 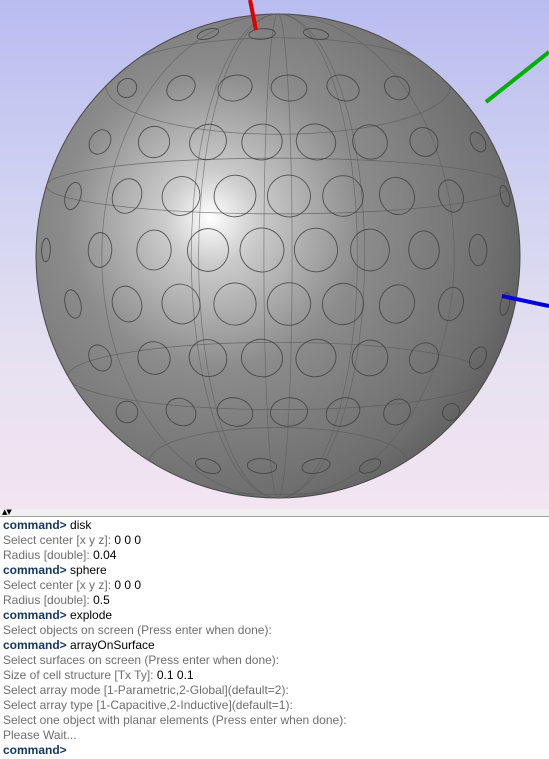 What do you see at coordinates (274, 750) in the screenshot?
I see `console-command-line: command>` at bounding box center [274, 750].